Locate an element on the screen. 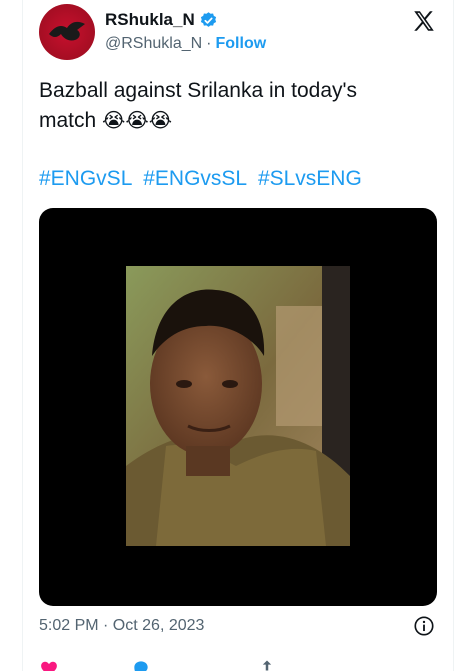  avatar is located at coordinates (67, 32).